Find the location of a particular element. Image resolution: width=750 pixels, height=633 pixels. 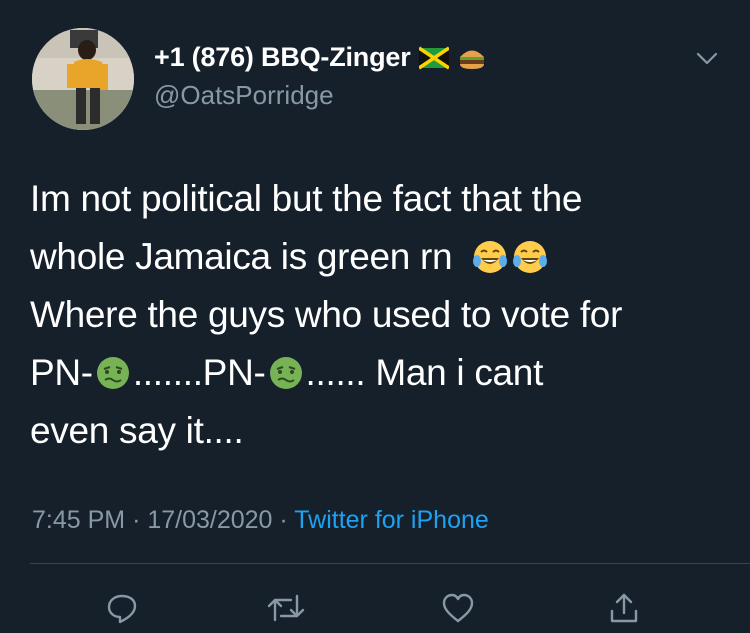

text-segment: .......PN- is located at coordinates (199, 372).